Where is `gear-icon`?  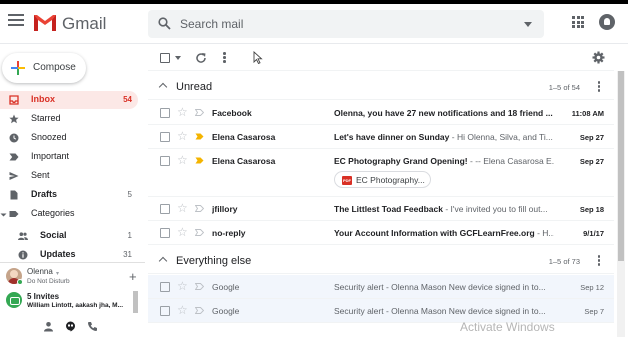 gear-icon is located at coordinates (598, 57).